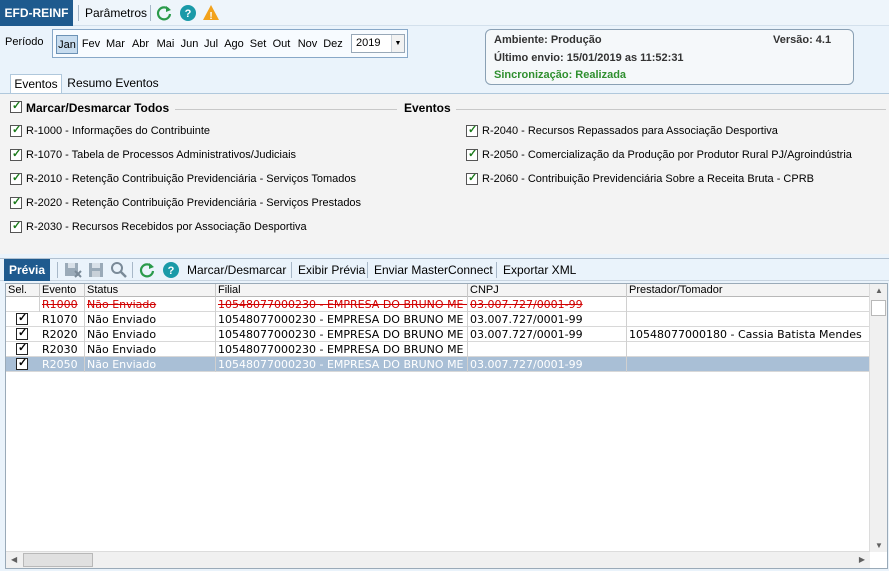 Image resolution: width=889 pixels, height=571 pixels. What do you see at coordinates (189, 44) in the screenshot?
I see `month-jun: Jun` at bounding box center [189, 44].